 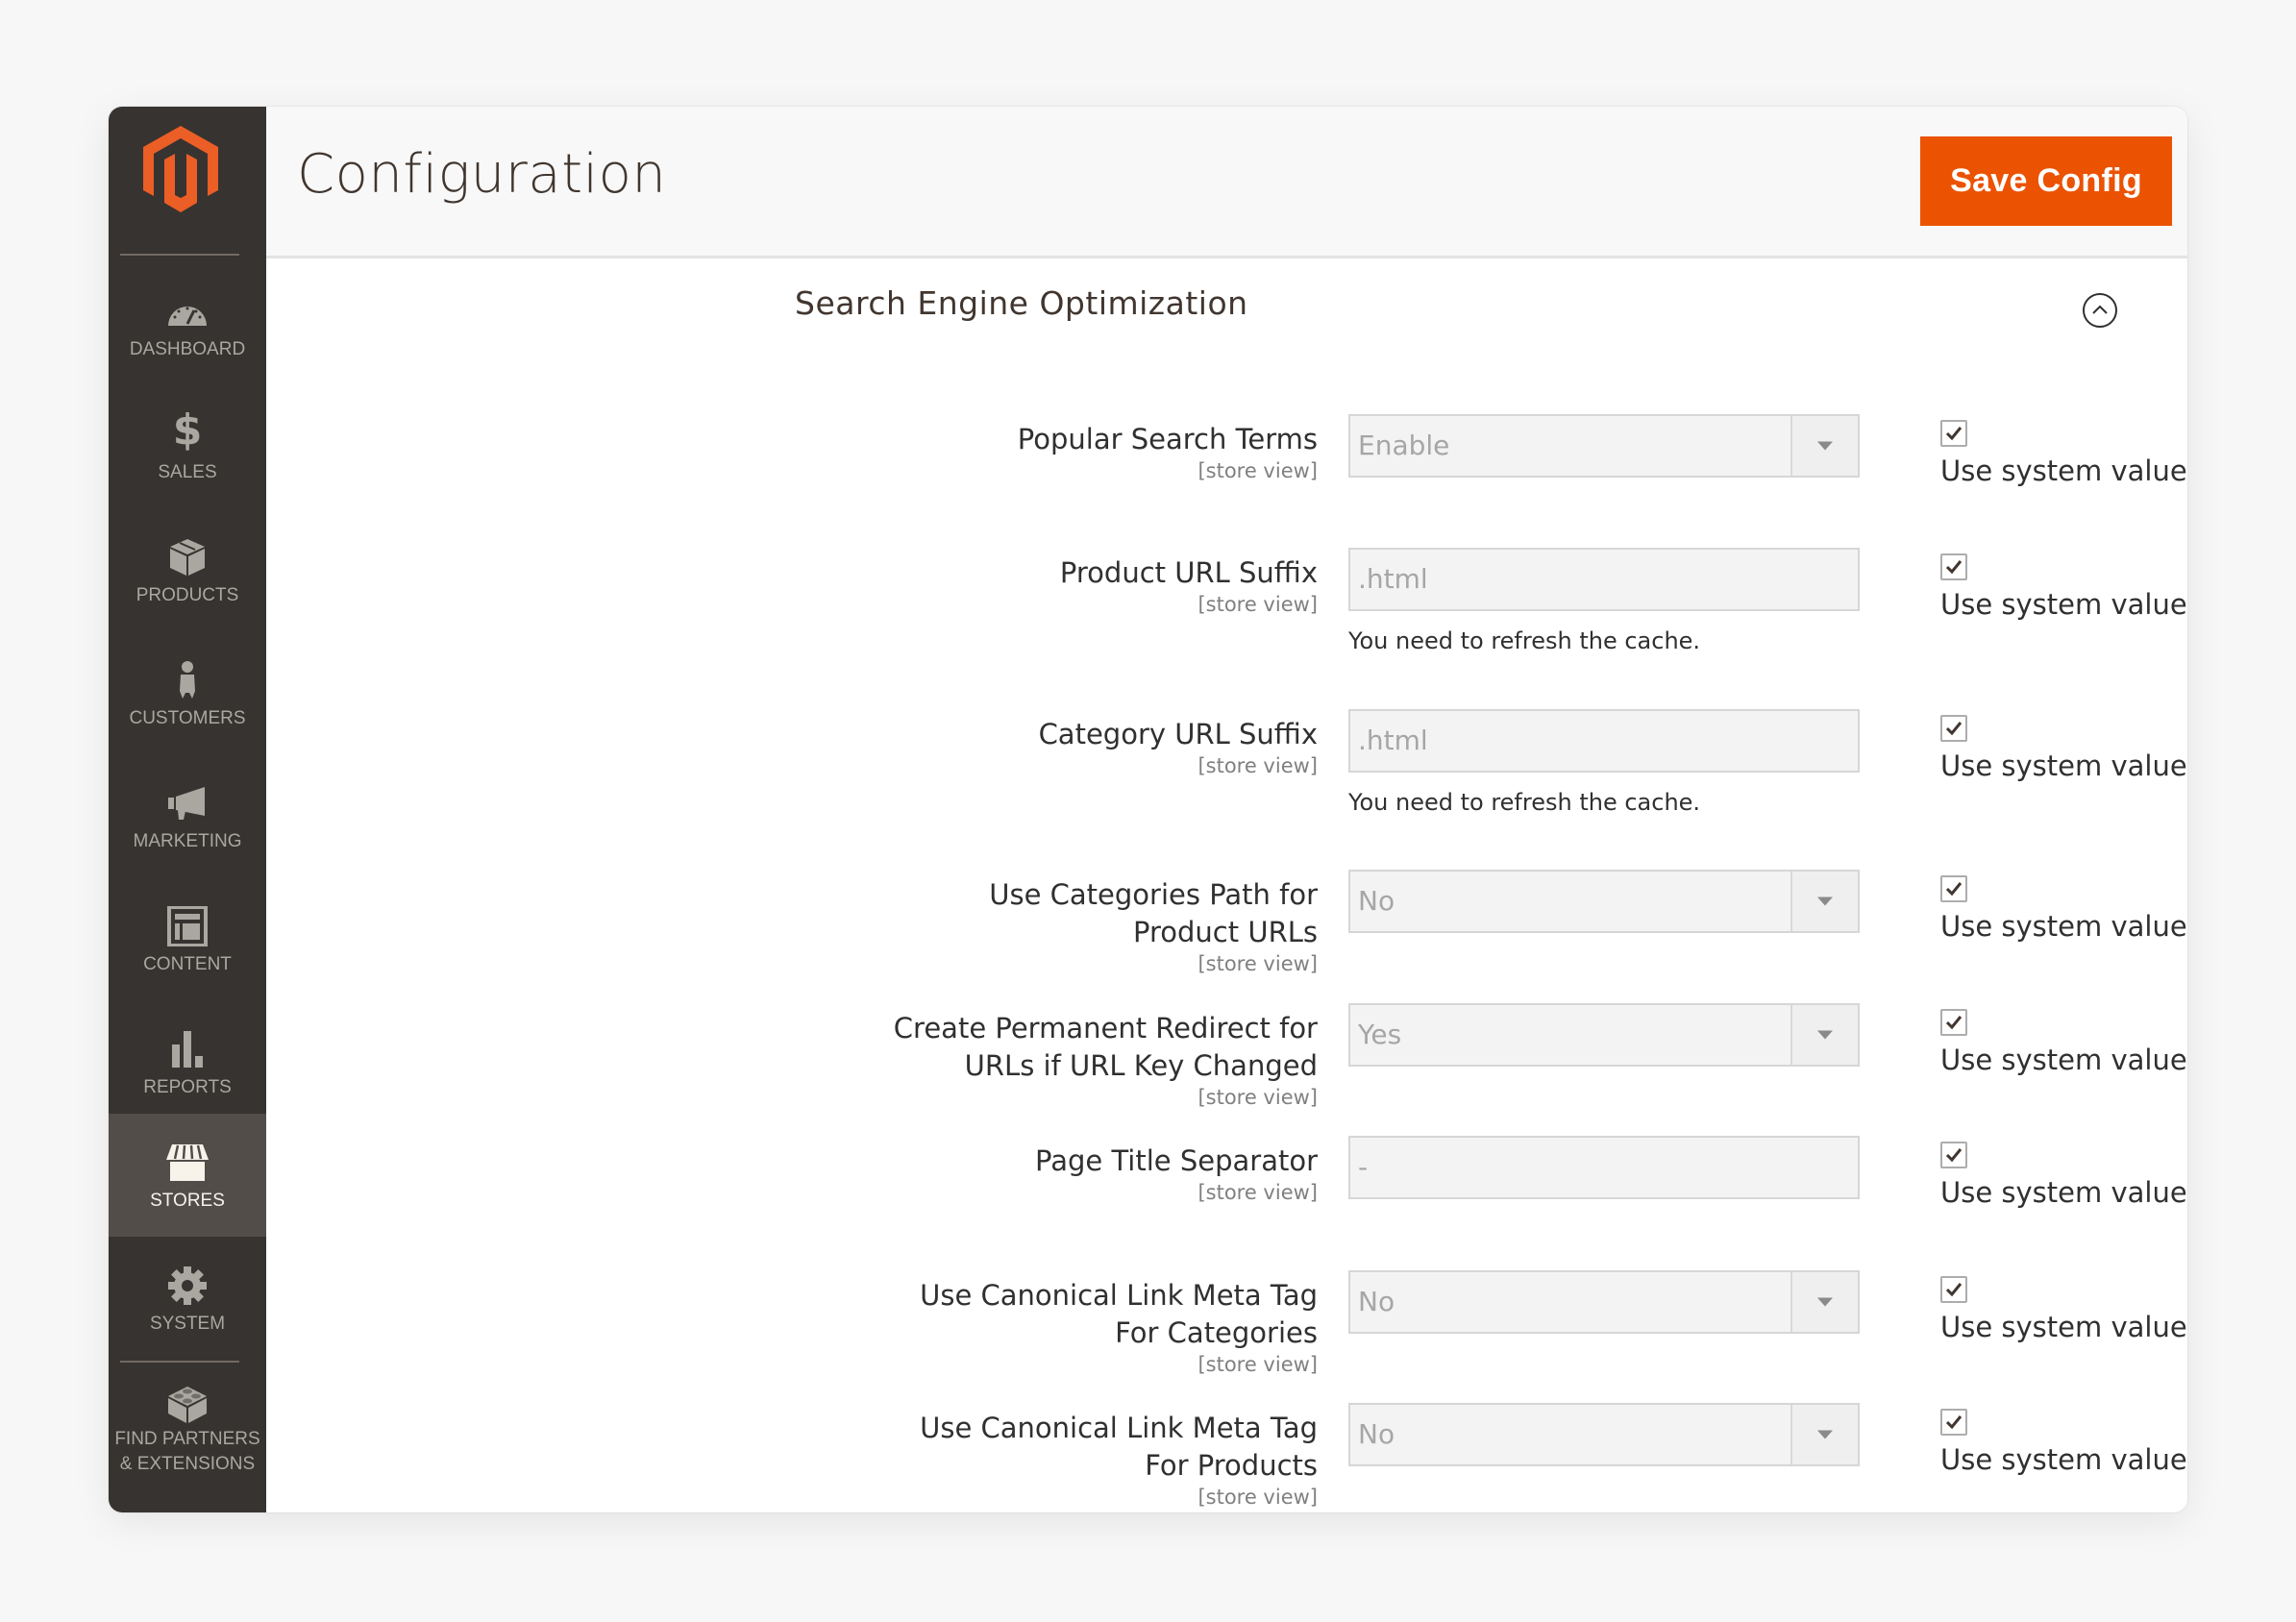 I want to click on field-label-block: Product URL Suffix [store view], so click(x=1023, y=585).